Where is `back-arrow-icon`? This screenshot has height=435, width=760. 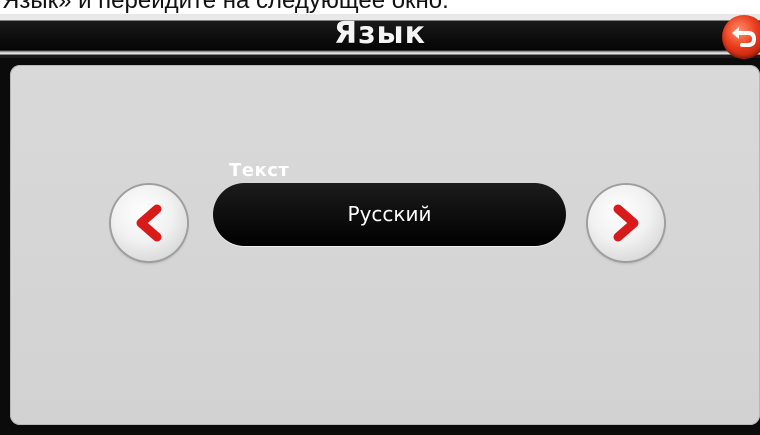 back-arrow-icon is located at coordinates (744, 37).